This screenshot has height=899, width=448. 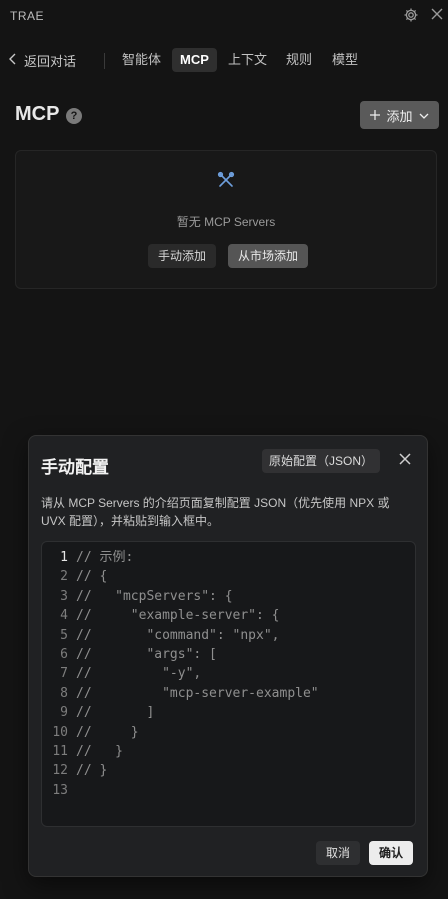 What do you see at coordinates (64, 654) in the screenshot?
I see `line-number: 6` at bounding box center [64, 654].